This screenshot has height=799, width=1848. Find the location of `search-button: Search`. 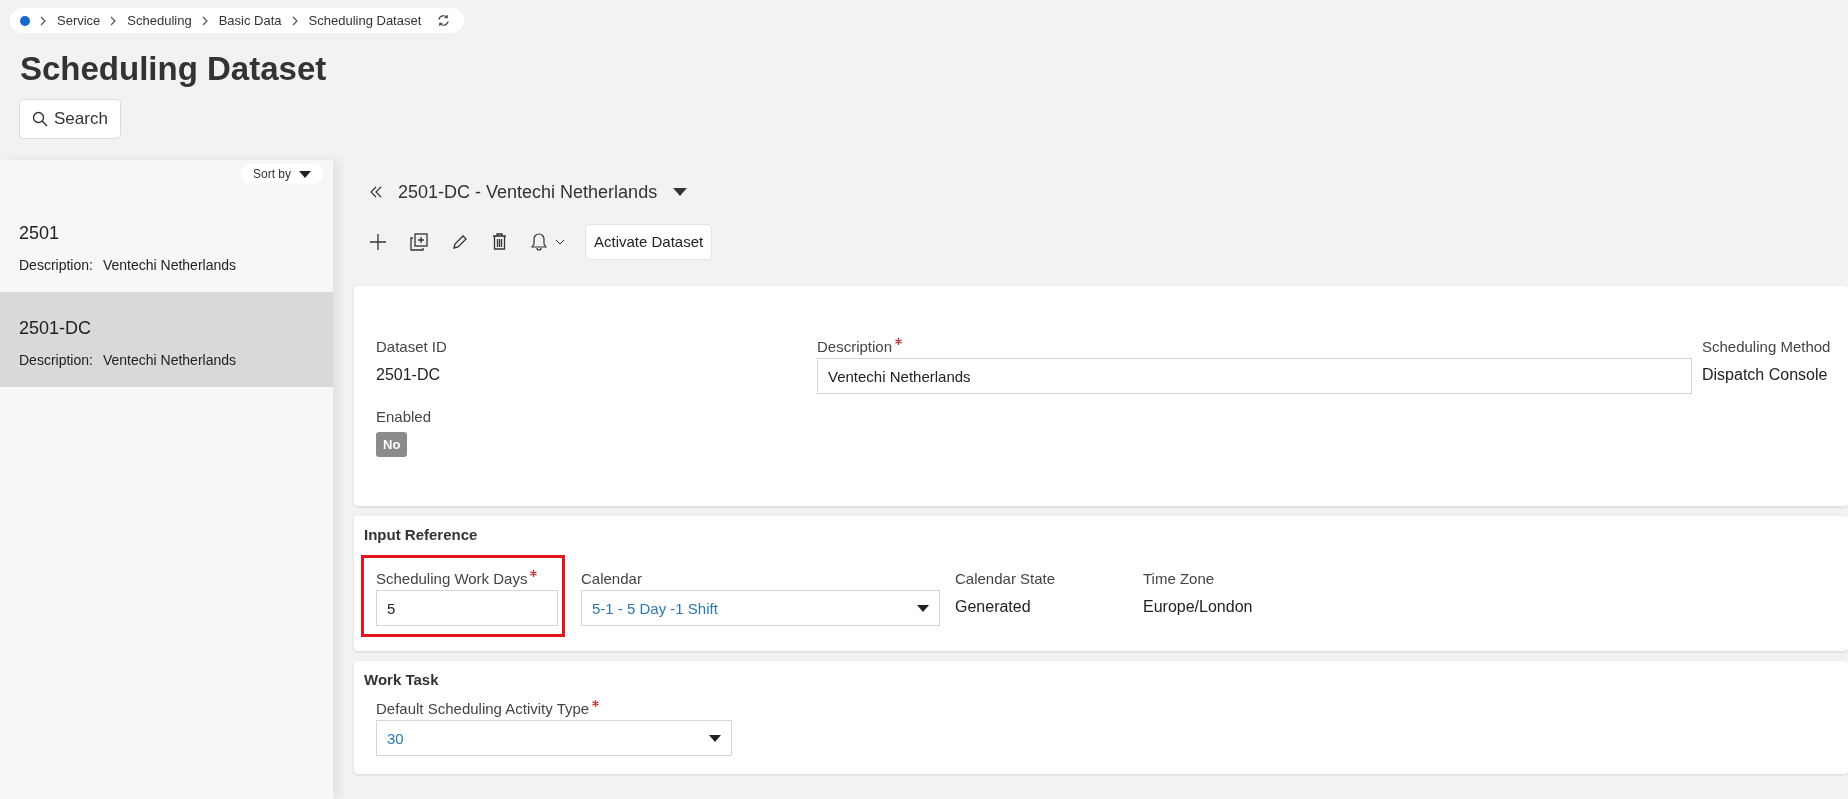

search-button: Search is located at coordinates (70, 119).